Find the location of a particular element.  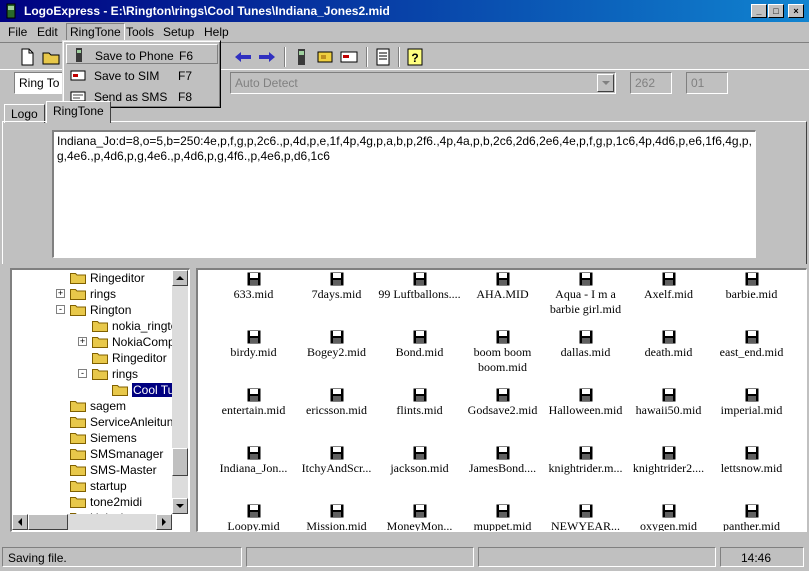

number-field-1: 262 is located at coordinates (651, 83).